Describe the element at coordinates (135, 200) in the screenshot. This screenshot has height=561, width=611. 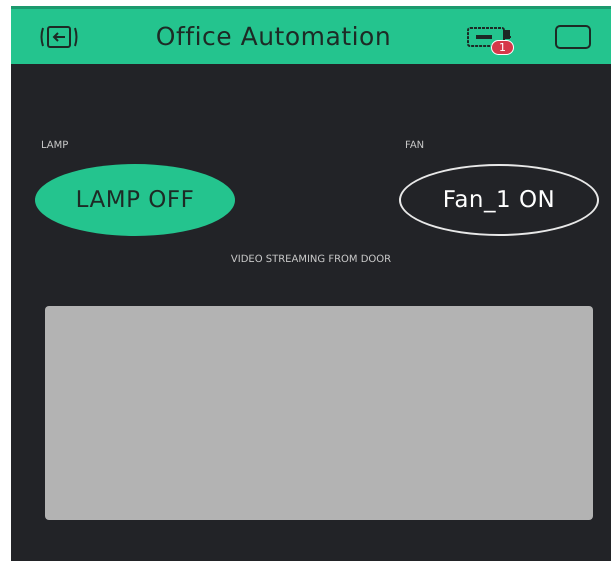
I see `toggle-button: LAMP OFF` at that location.